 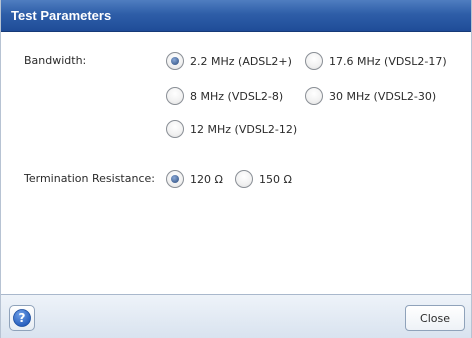 I want to click on radio-label: 30 MHz (VDSL2-30), so click(x=383, y=96).